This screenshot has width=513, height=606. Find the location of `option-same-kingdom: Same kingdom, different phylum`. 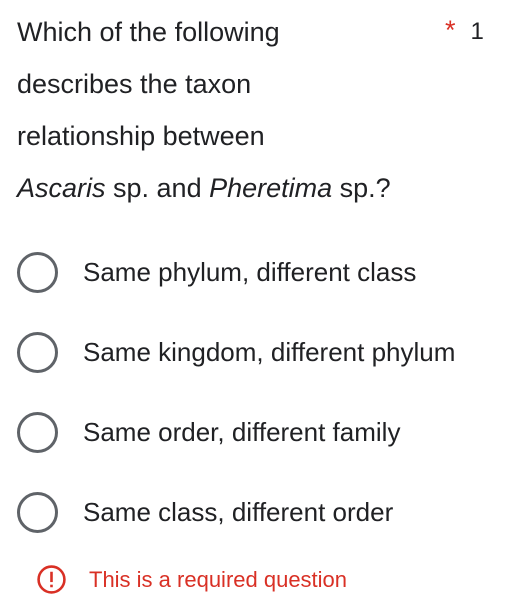

option-same-kingdom: Same kingdom, different phylum is located at coordinates (265, 352).